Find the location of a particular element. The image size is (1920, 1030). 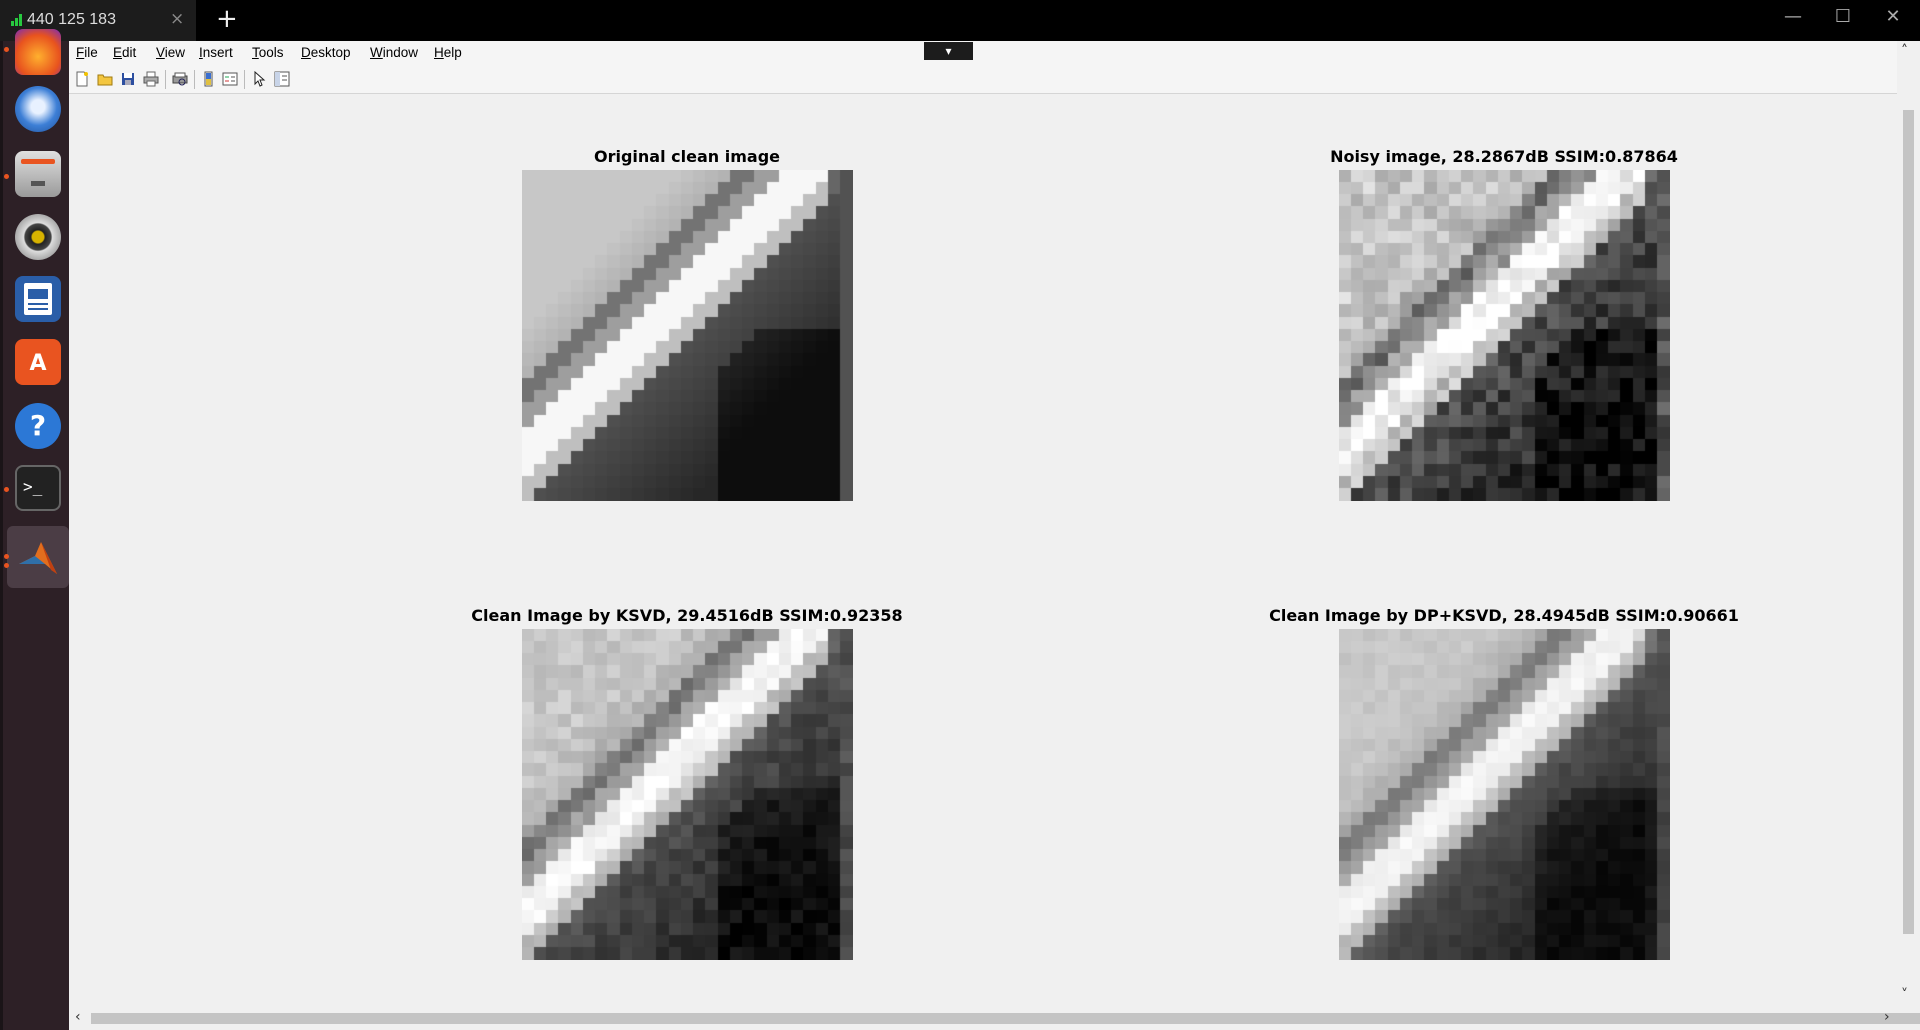

software-icon: A is located at coordinates (38, 362).